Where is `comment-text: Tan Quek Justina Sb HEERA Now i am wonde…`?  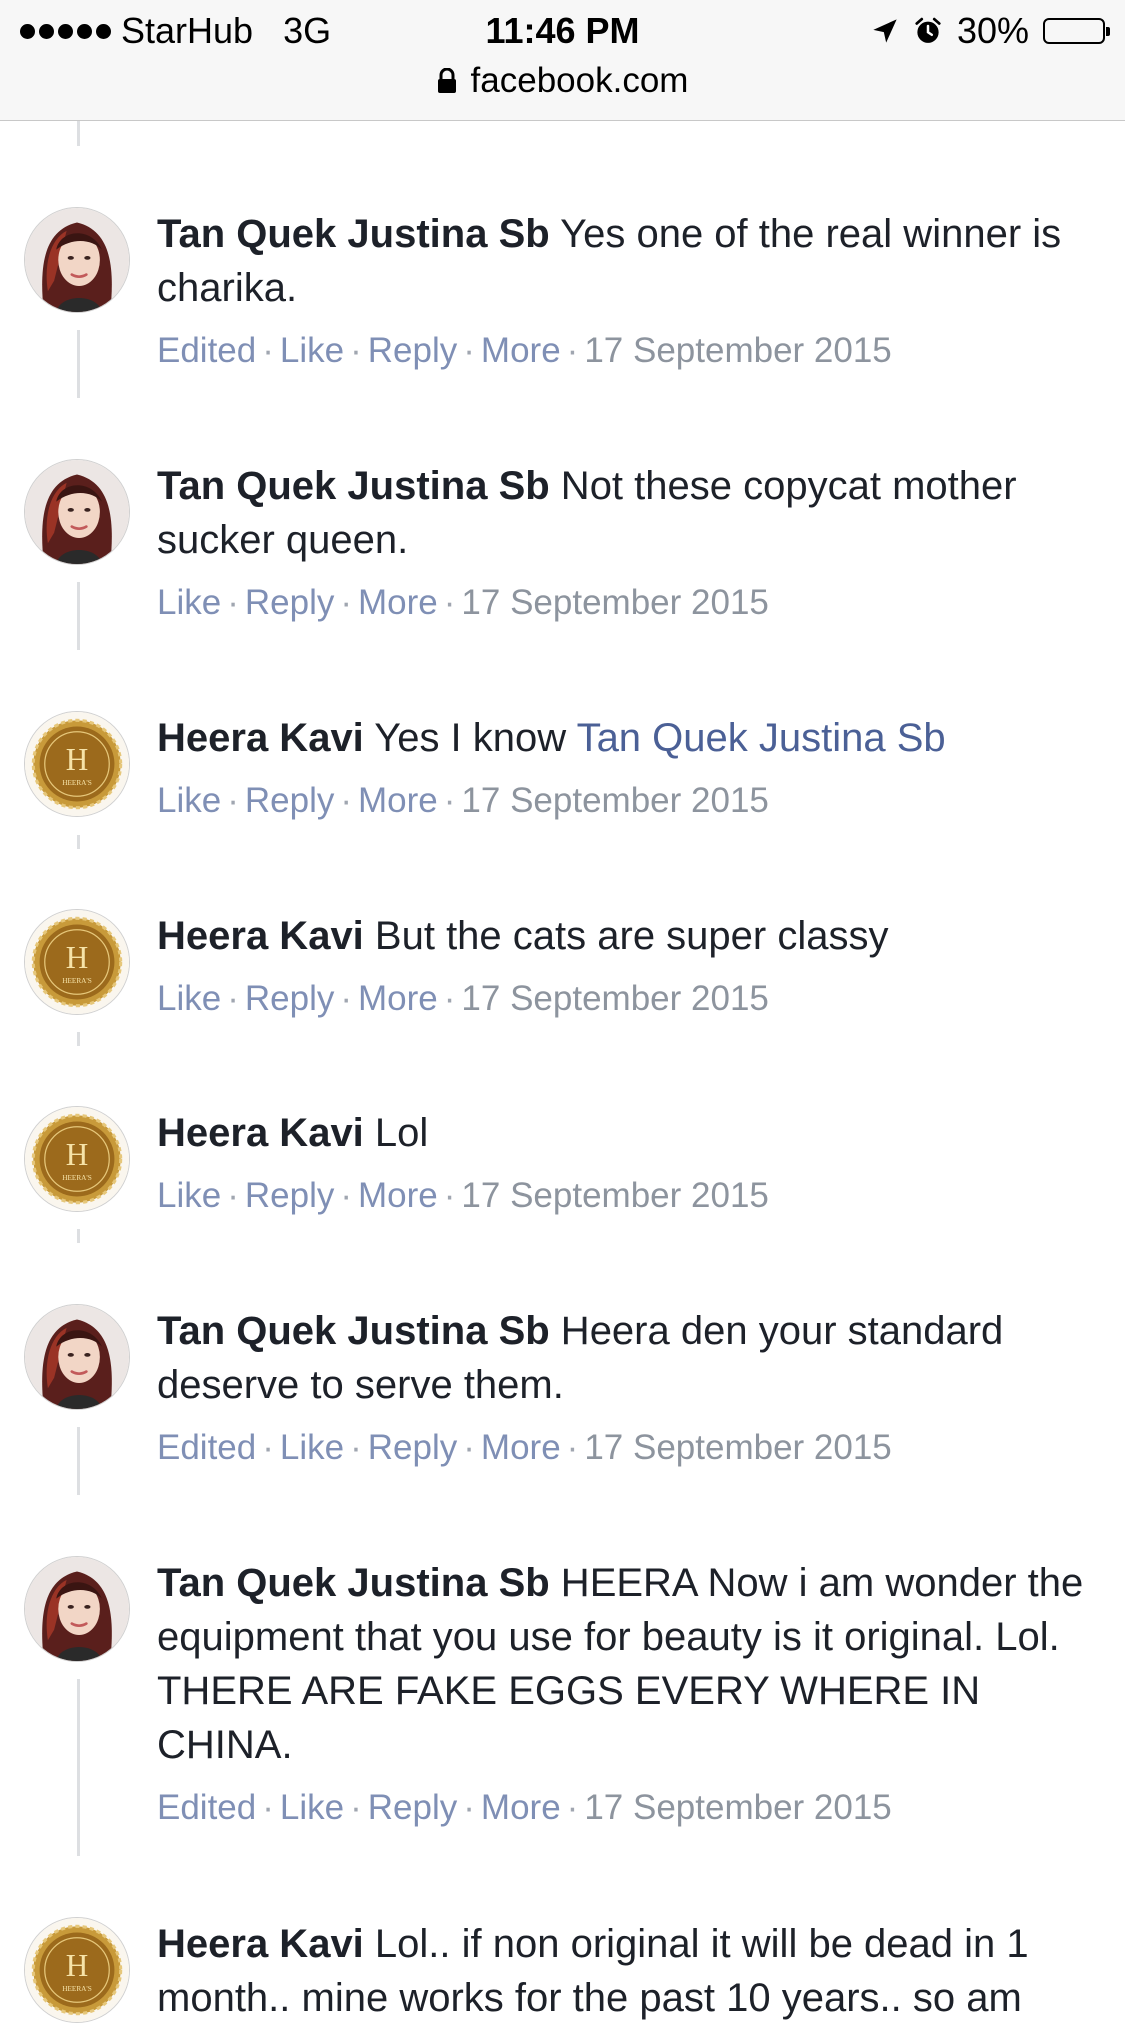 comment-text: Tan Quek Justina Sb HEERA Now i am wonde… is located at coordinates (629, 1664).